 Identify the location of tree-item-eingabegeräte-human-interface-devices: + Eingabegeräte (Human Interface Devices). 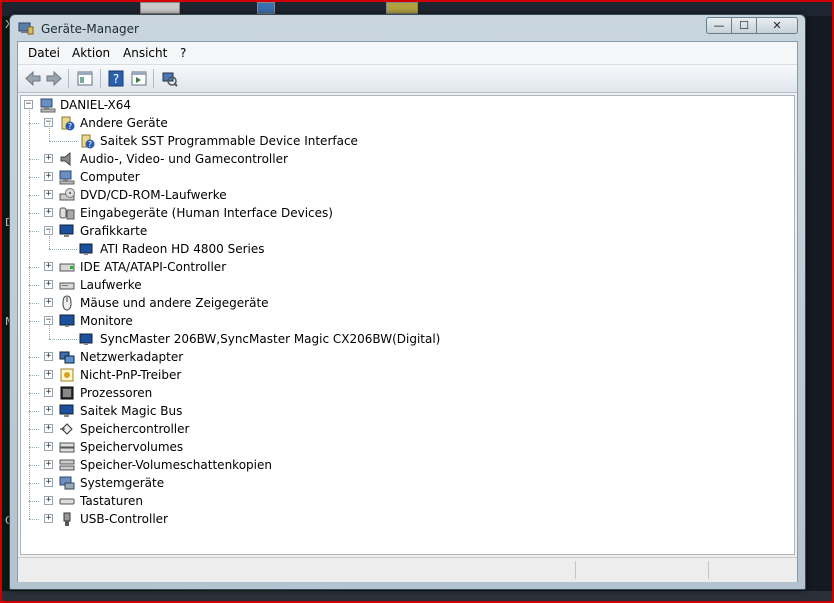
(321, 213).